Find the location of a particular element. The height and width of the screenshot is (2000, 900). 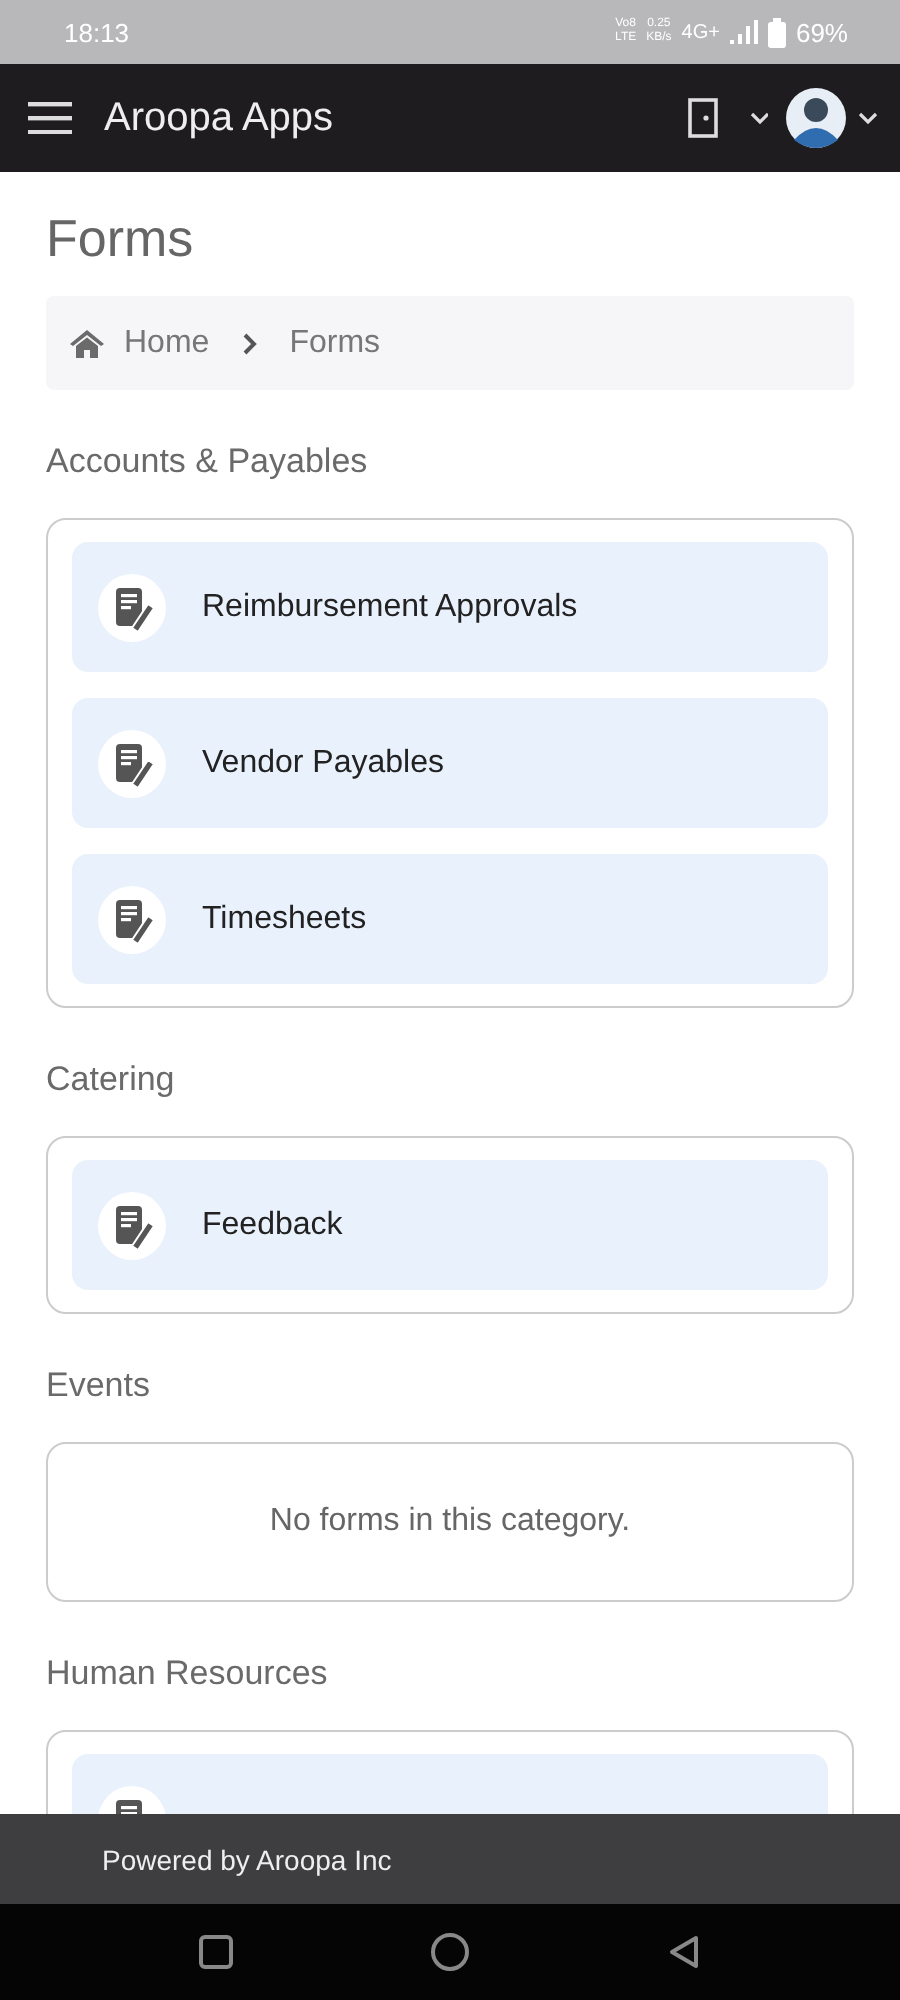

form-item: Reimbursement Approvals is located at coordinates (450, 607).